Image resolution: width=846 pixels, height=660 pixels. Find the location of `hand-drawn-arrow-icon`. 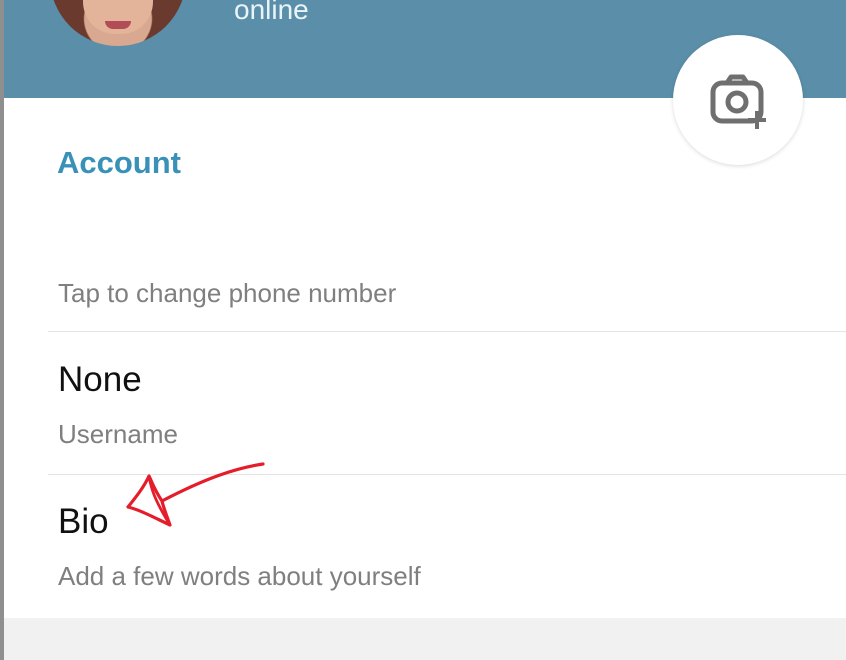

hand-drawn-arrow-icon is located at coordinates (195, 494).